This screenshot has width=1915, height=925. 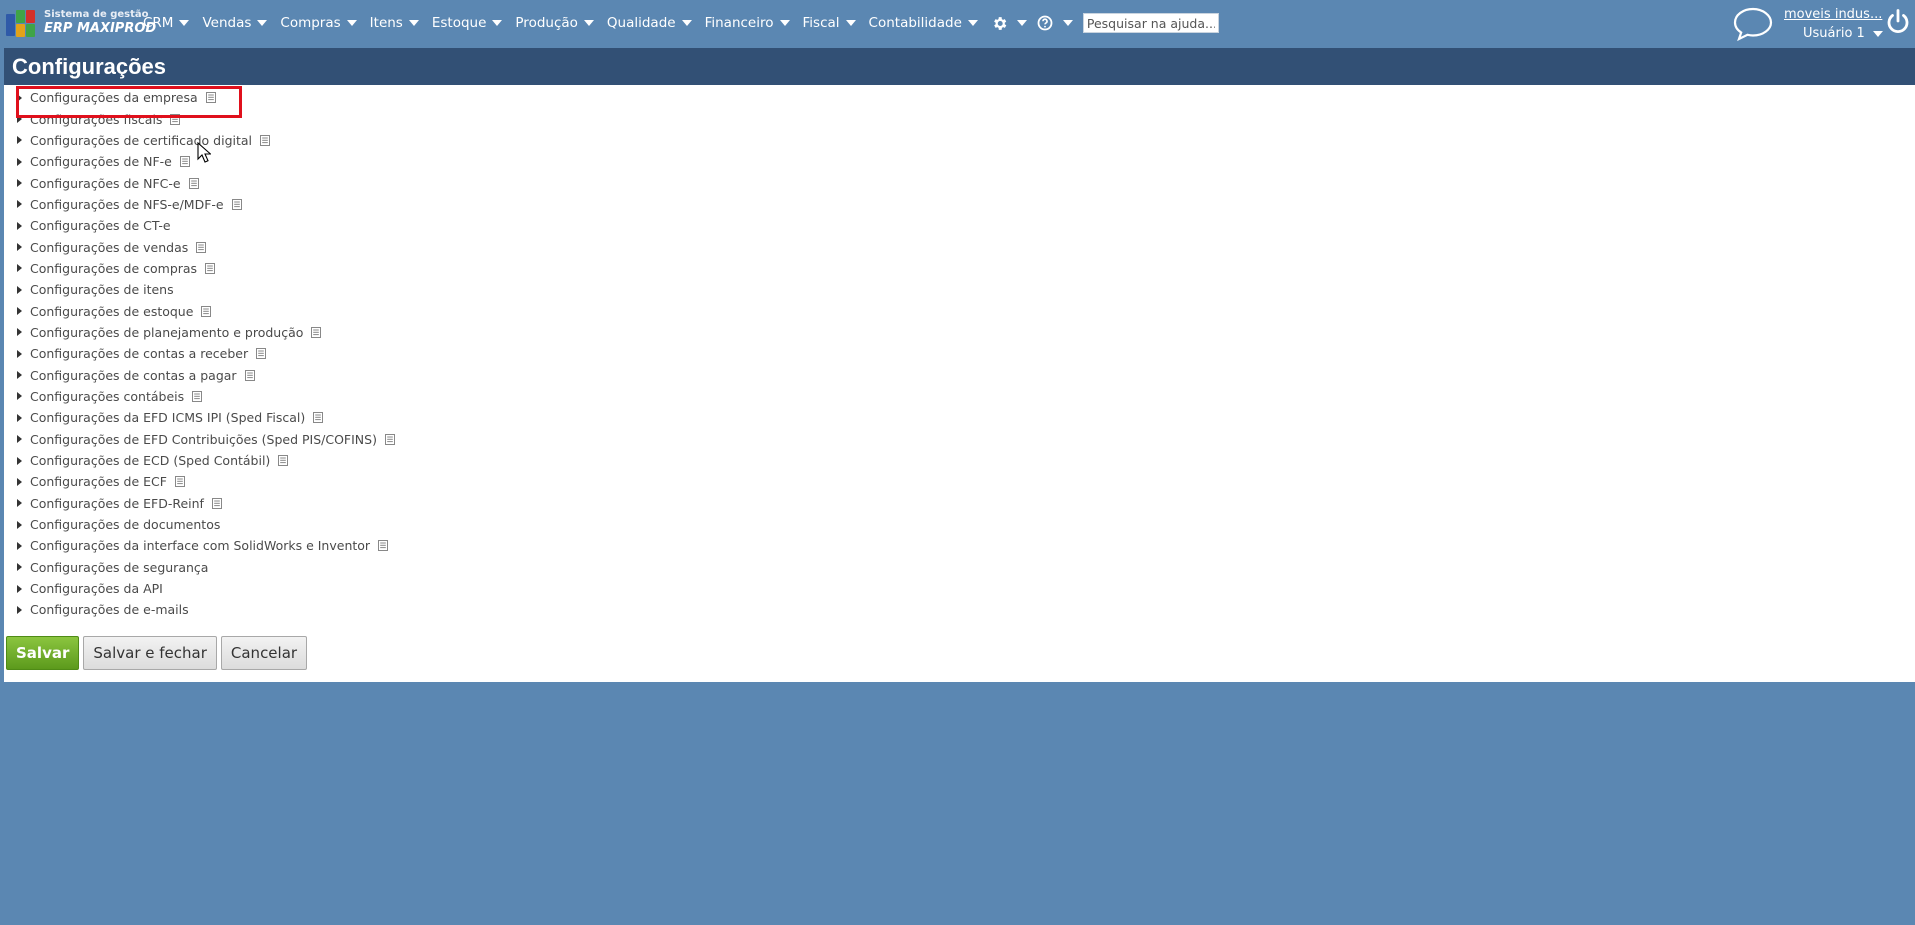 What do you see at coordinates (43, 653) in the screenshot?
I see `save-button: Salvar` at bounding box center [43, 653].